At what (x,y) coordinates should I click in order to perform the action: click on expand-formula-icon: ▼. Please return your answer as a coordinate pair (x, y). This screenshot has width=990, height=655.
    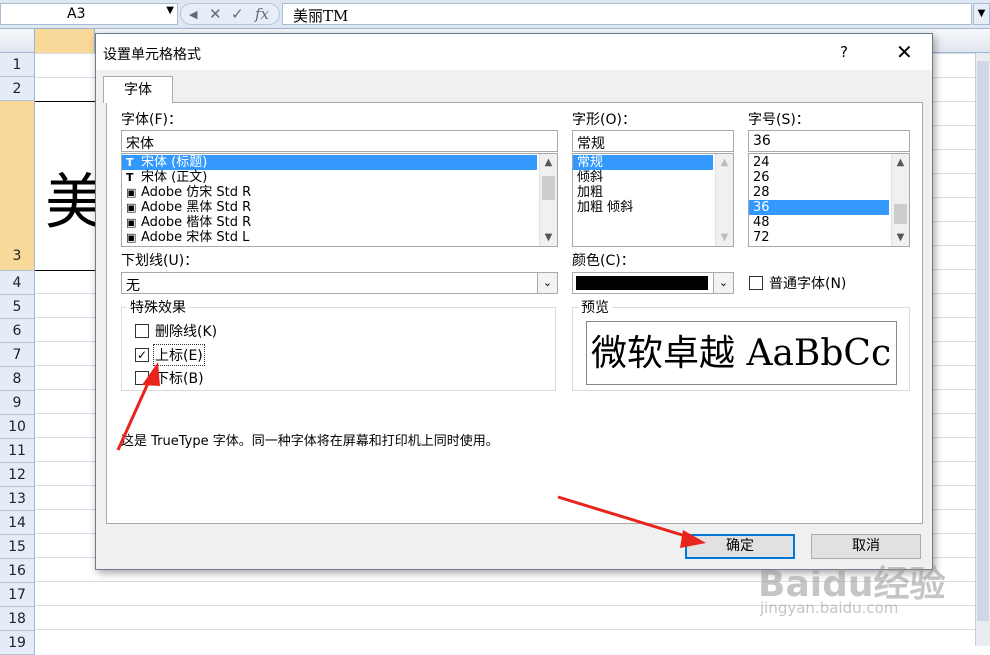
    Looking at the image, I should click on (981, 14).